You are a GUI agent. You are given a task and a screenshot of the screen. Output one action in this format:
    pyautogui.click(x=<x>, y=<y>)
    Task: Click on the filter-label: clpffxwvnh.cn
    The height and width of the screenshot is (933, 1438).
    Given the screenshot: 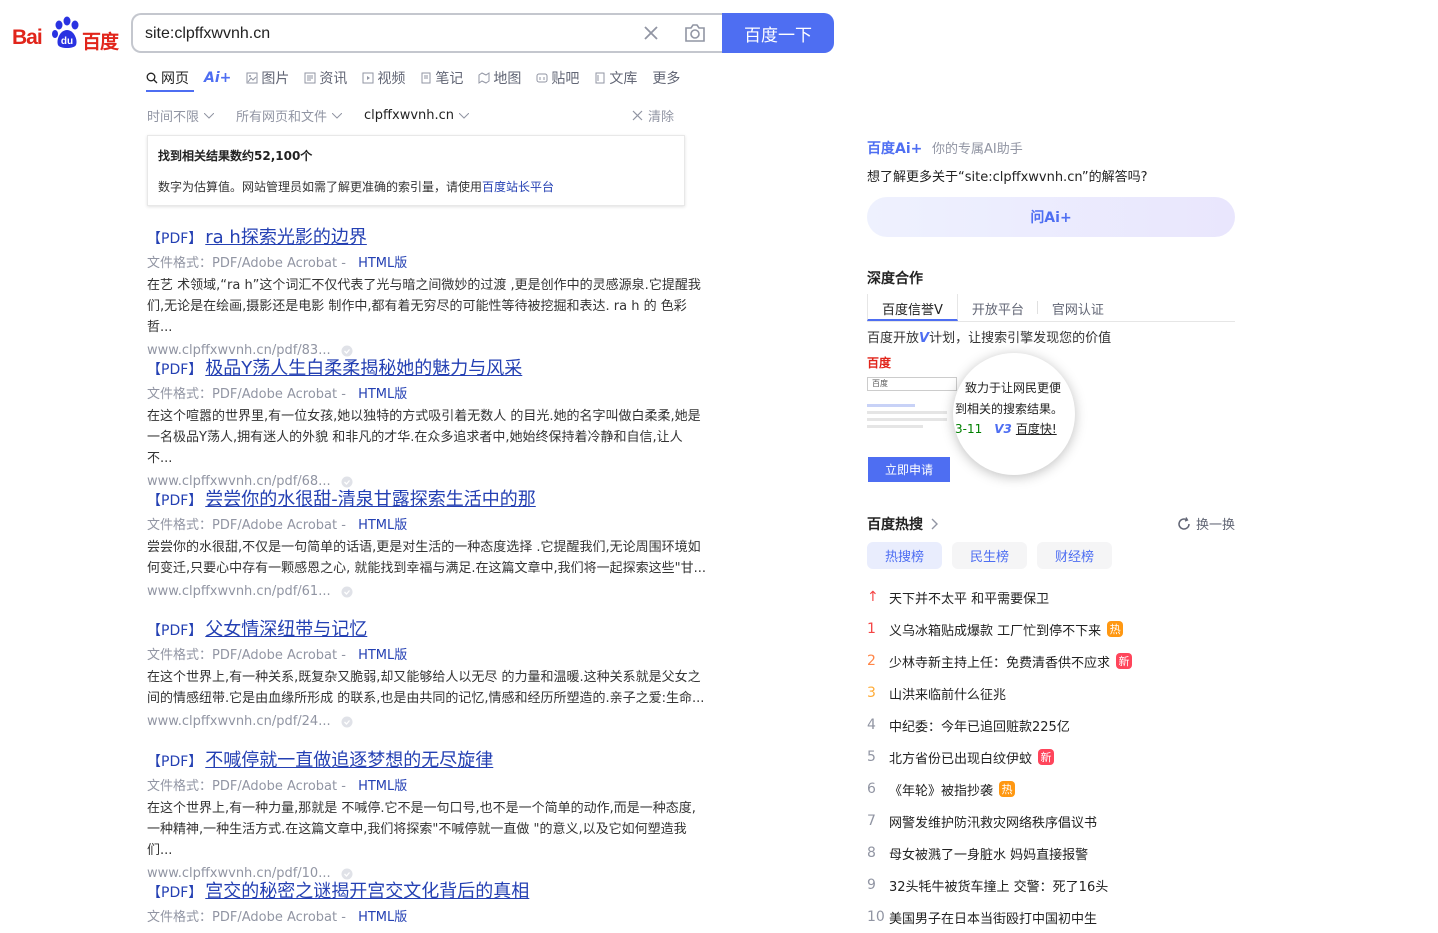 What is the action you would take?
    pyautogui.click(x=409, y=115)
    